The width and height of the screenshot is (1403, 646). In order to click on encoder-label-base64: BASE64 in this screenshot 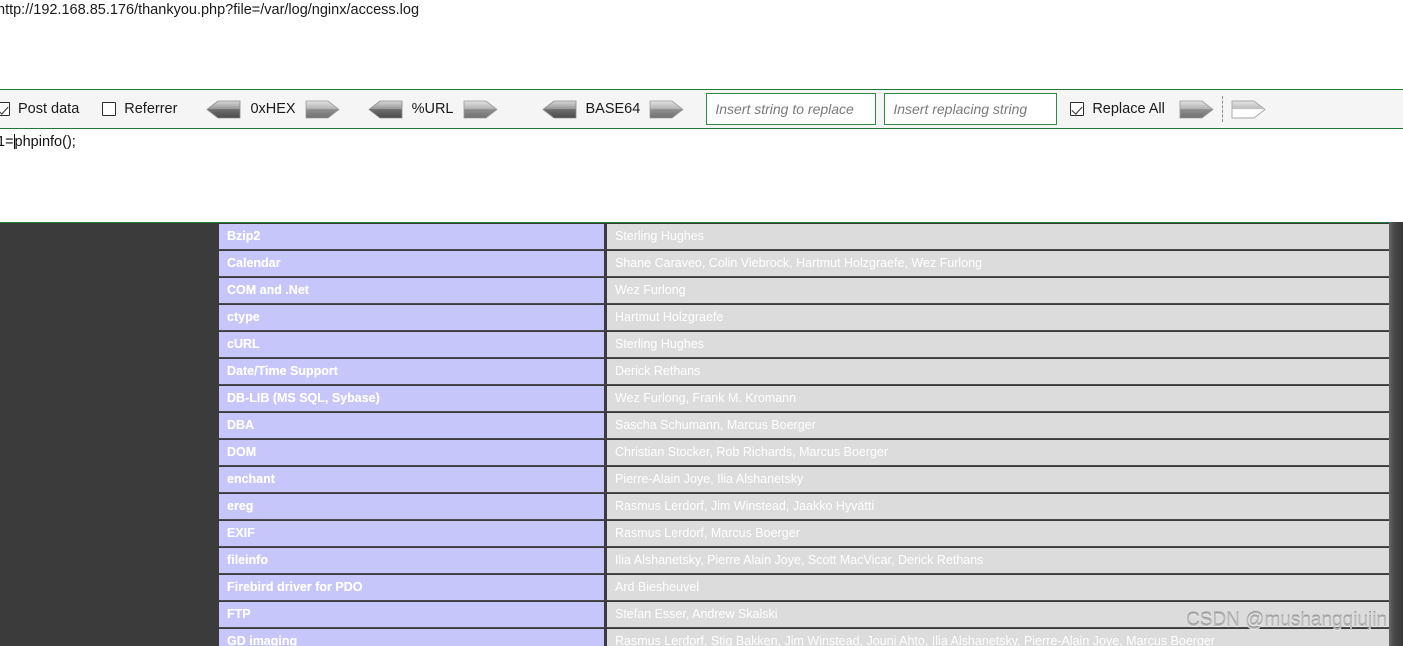, I will do `click(613, 109)`.